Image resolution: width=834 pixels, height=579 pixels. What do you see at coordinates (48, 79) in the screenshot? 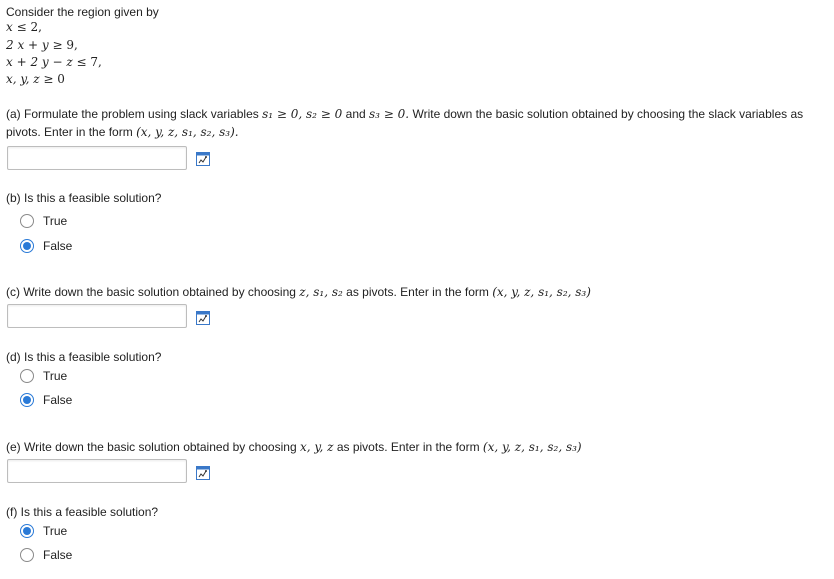
I see `constraint-4-rel: ≥` at bounding box center [48, 79].